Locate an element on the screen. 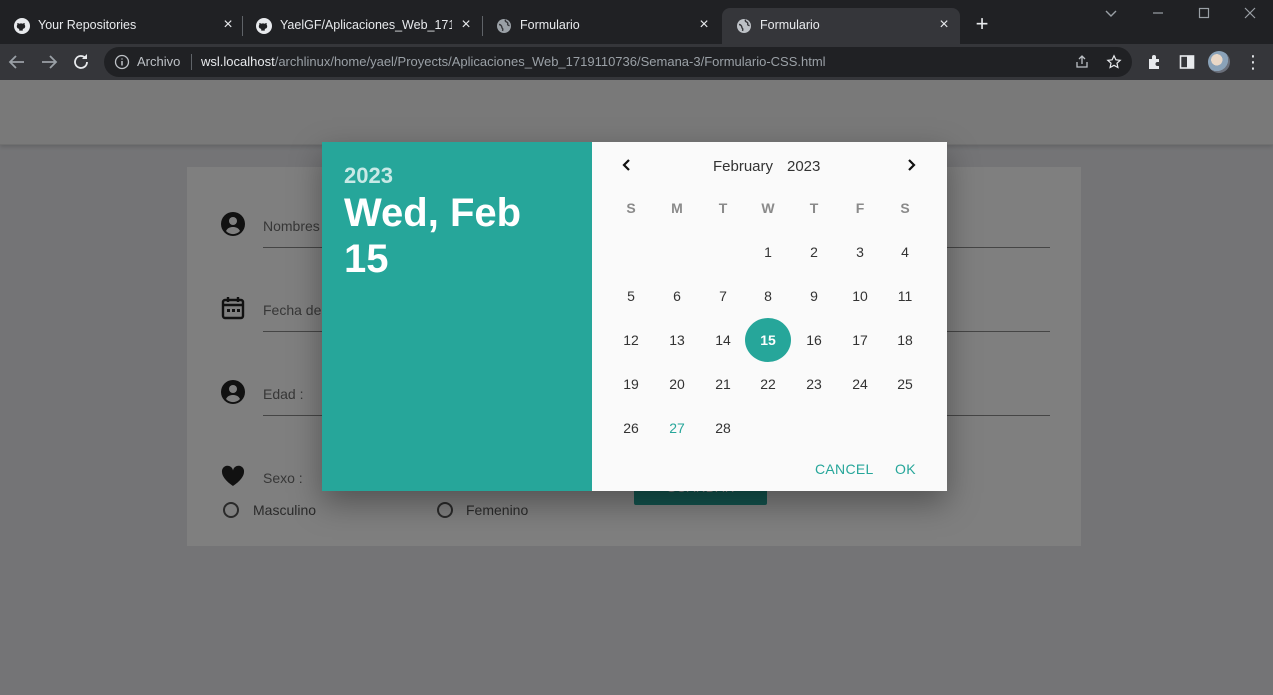 This screenshot has height=695, width=1273. day-cell: 26 is located at coordinates (631, 428).